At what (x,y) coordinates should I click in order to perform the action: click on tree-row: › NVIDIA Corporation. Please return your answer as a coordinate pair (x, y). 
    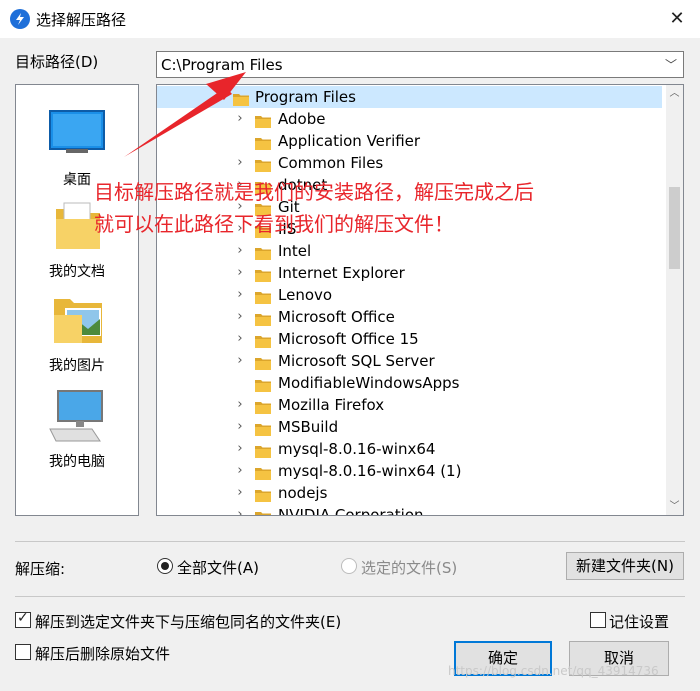
    Looking at the image, I should click on (409, 510).